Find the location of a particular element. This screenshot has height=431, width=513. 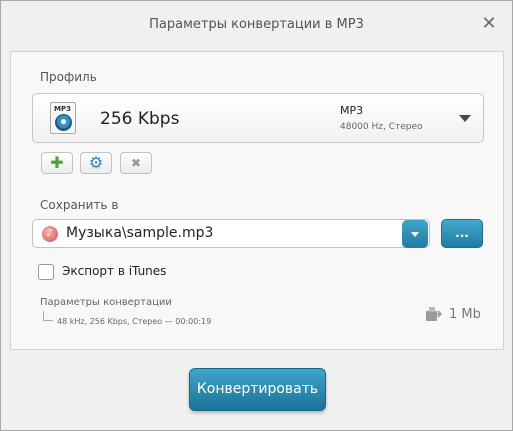

edit-profile-button: ⚙ is located at coordinates (96, 163).